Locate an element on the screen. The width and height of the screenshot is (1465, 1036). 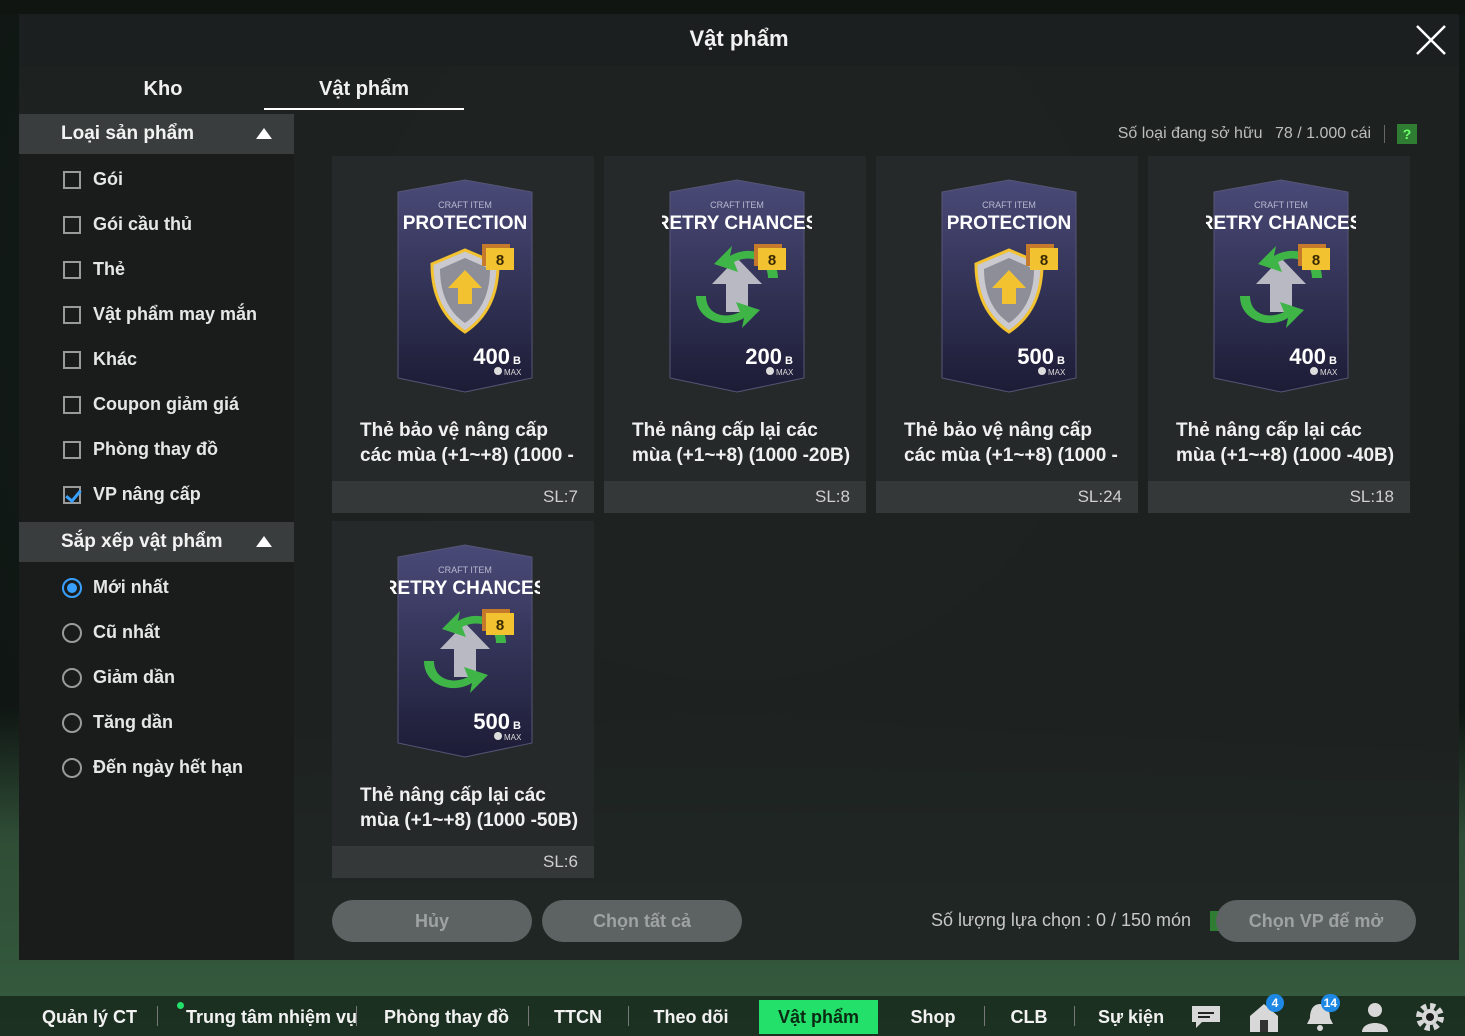
home-badge: 4 is located at coordinates (1275, 1003).